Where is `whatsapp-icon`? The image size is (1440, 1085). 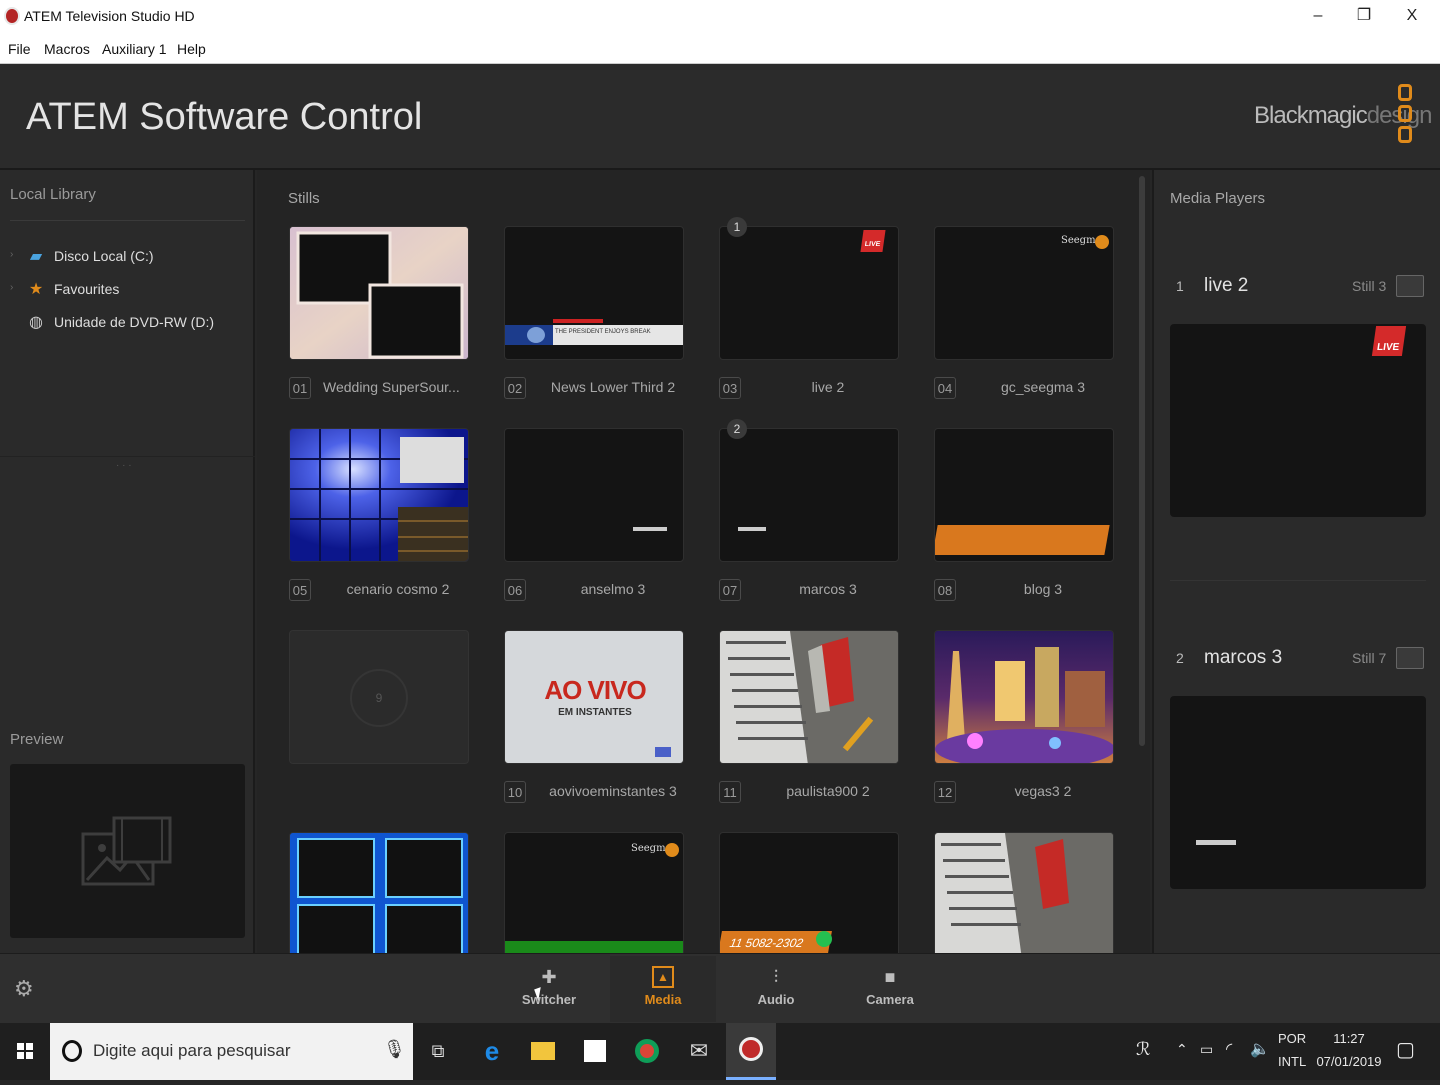
whatsapp-icon is located at coordinates (824, 939).